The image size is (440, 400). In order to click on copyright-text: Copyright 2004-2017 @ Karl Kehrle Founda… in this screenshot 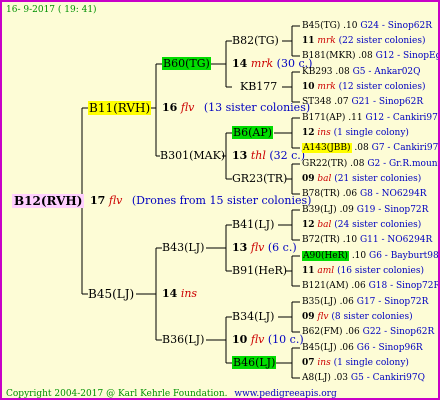, I will do `click(117, 394)`.